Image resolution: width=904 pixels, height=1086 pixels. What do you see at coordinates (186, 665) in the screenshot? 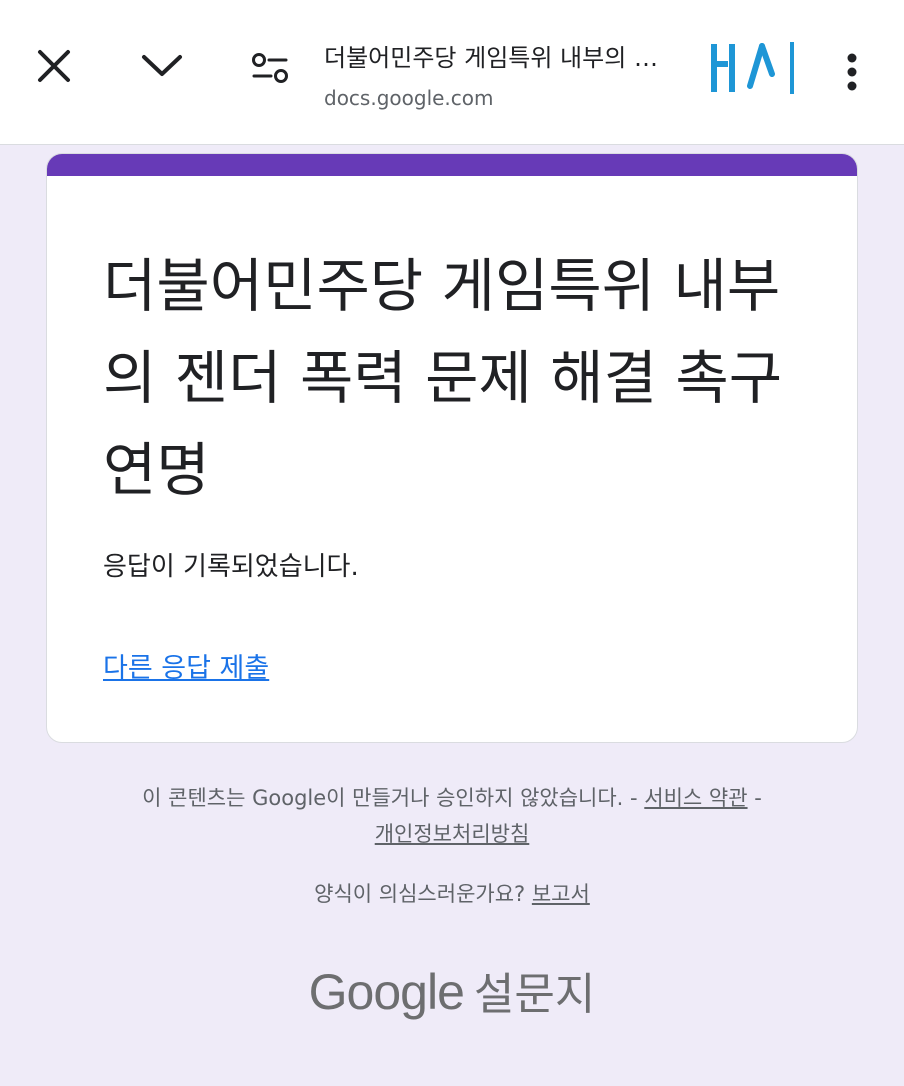
I see `submit-another-response-link: 다른 응답 제출` at bounding box center [186, 665].